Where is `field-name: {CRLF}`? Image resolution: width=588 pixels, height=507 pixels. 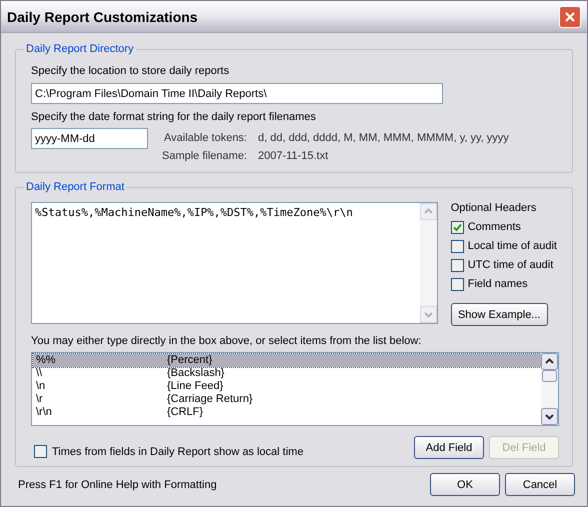
field-name: {CRLF} is located at coordinates (185, 412).